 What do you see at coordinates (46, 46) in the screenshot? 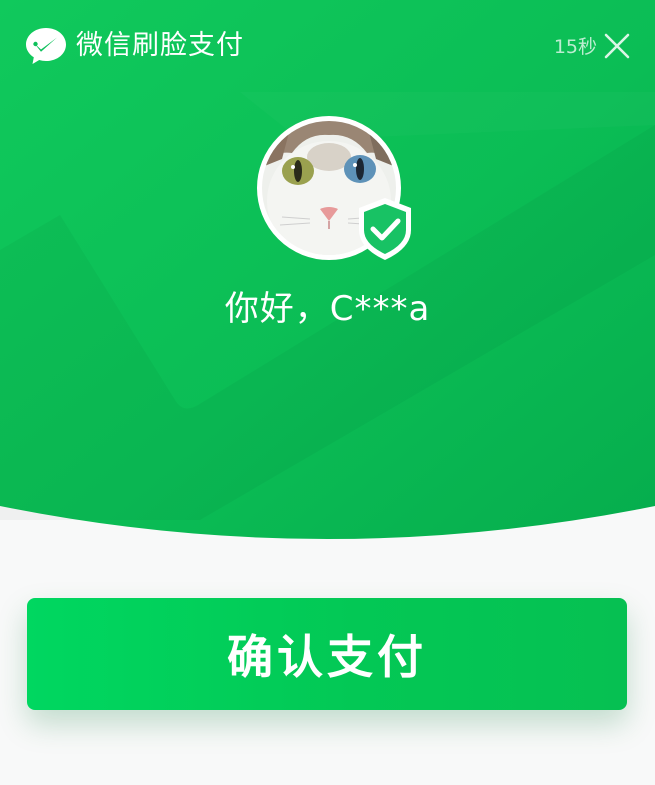
I see `wechat-pay-logo-icon` at bounding box center [46, 46].